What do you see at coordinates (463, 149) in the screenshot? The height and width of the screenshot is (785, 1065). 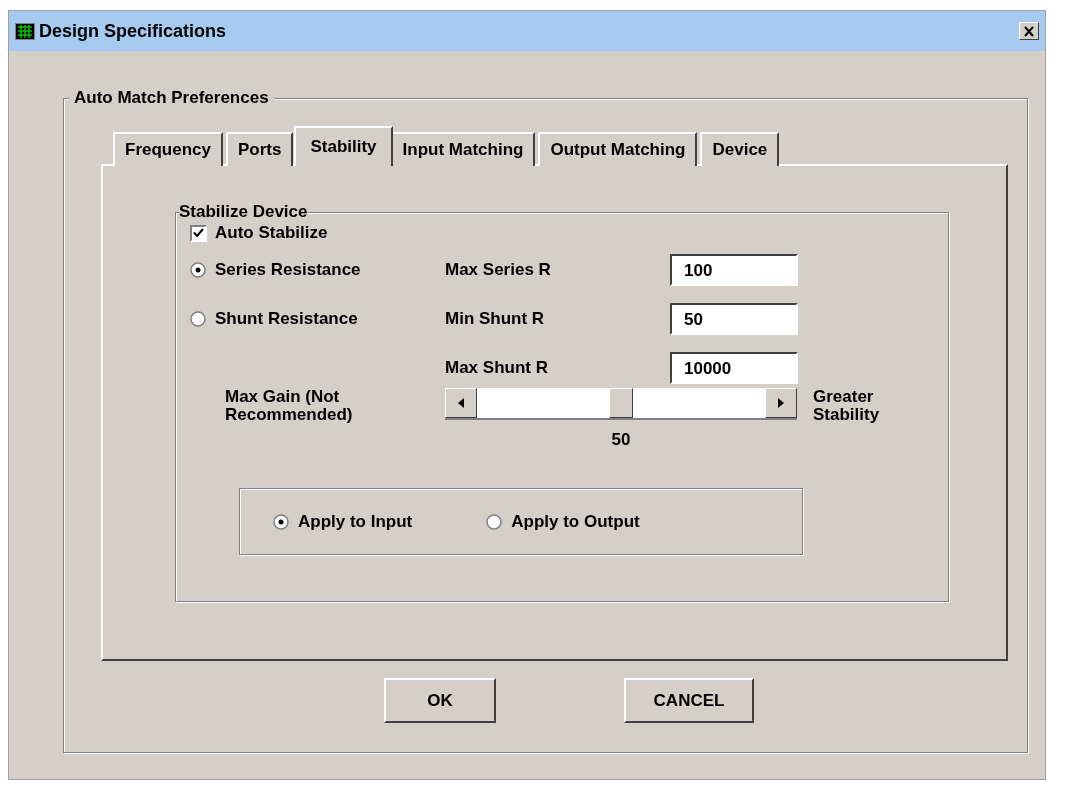 I see `tab: Input Matching` at bounding box center [463, 149].